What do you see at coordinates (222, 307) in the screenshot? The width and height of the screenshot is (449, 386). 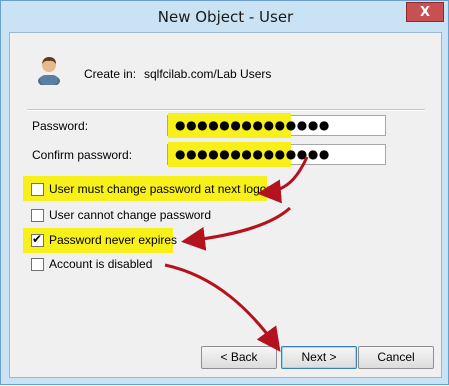 I see `arrow-to-next` at bounding box center [222, 307].